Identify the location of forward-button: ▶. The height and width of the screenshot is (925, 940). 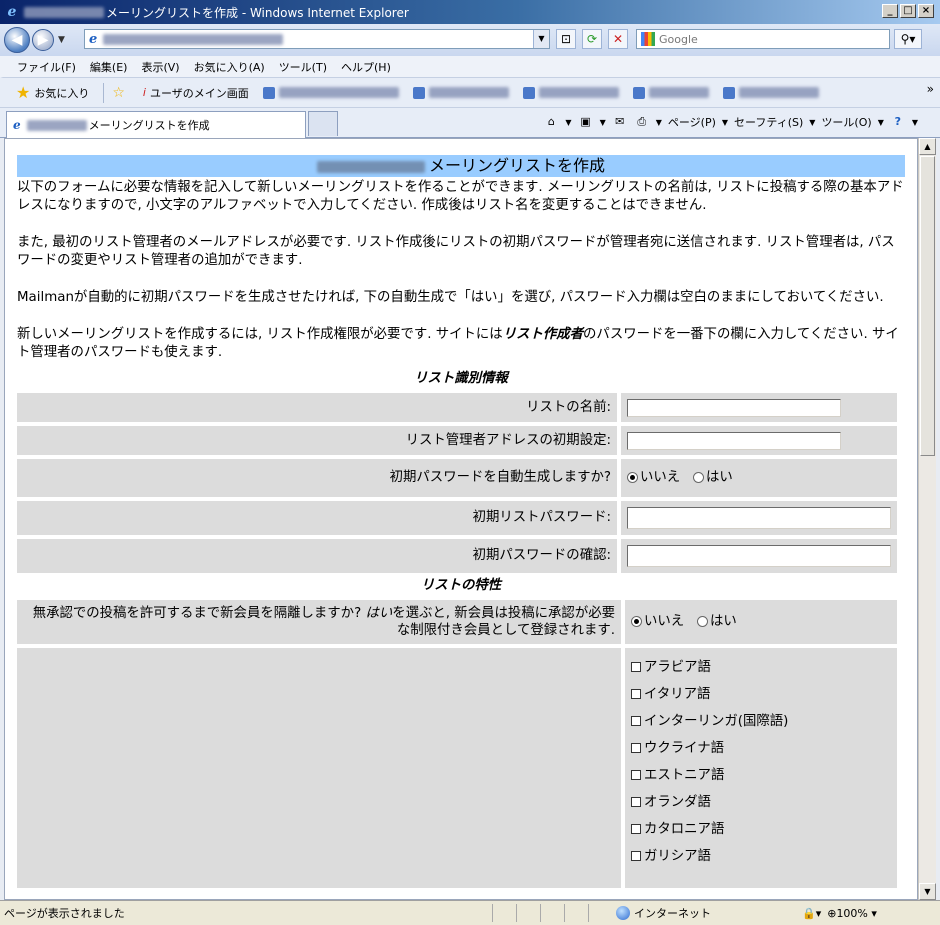
(43, 40).